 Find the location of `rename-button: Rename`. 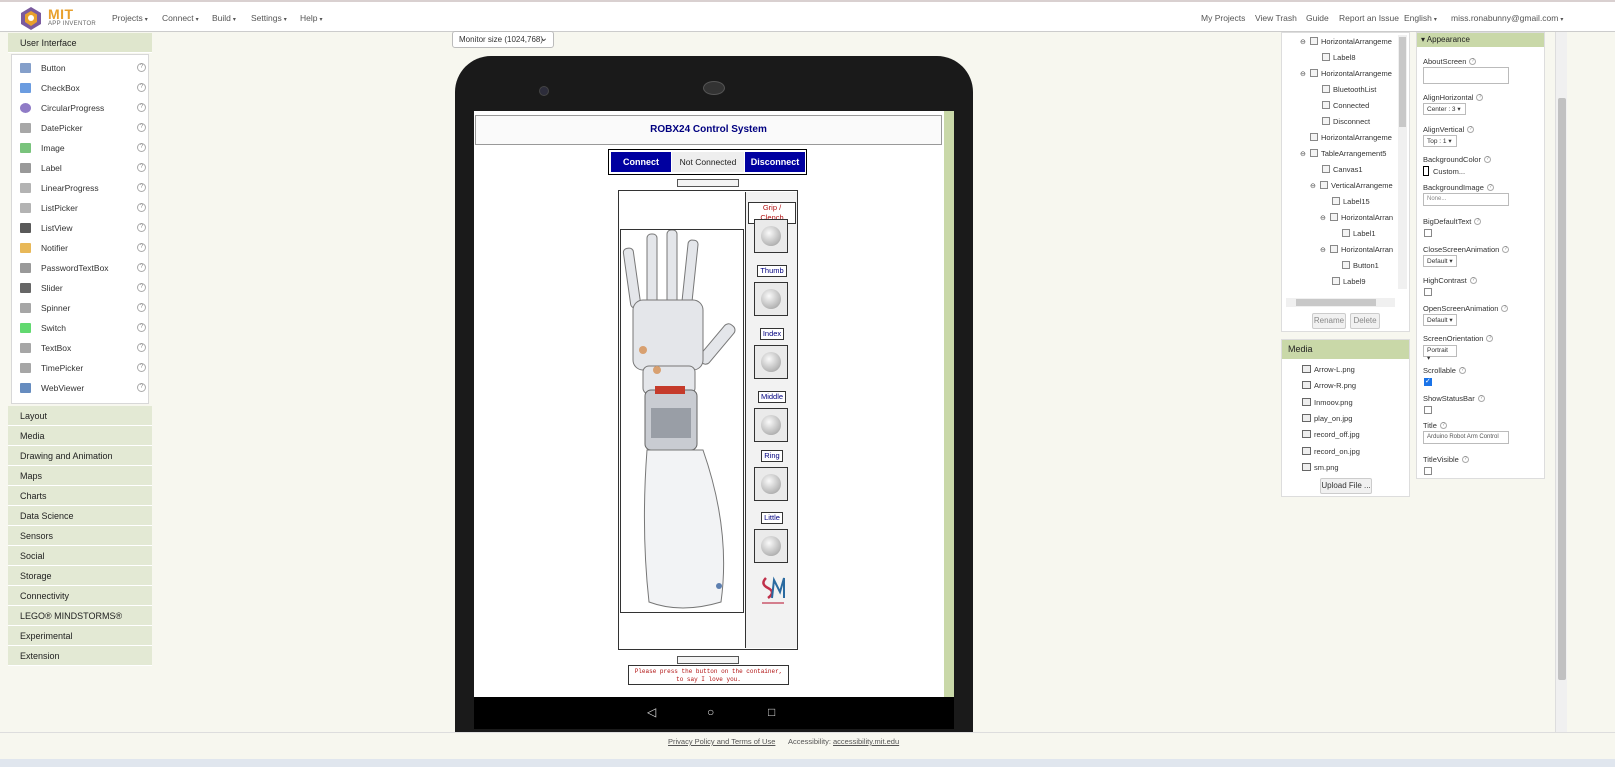

rename-button: Rename is located at coordinates (1329, 321).